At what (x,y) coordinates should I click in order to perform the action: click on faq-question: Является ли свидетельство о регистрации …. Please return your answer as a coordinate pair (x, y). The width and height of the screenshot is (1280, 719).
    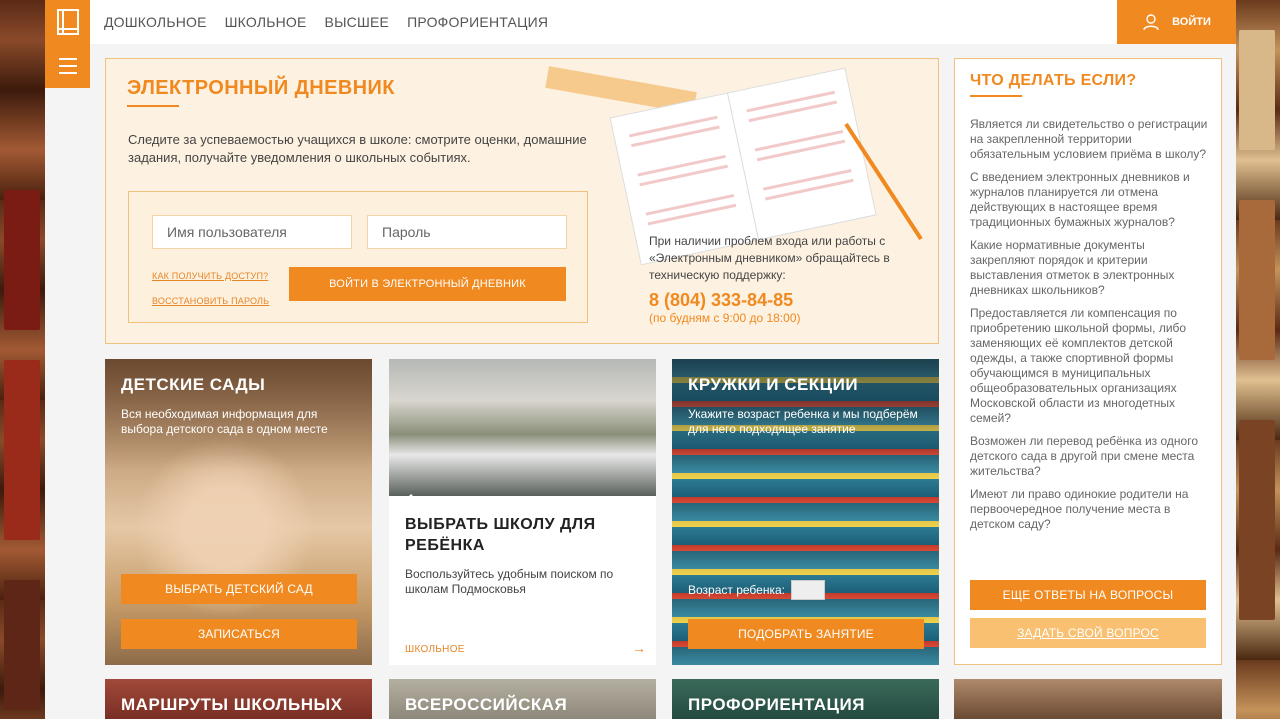
    Looking at the image, I should click on (1090, 139).